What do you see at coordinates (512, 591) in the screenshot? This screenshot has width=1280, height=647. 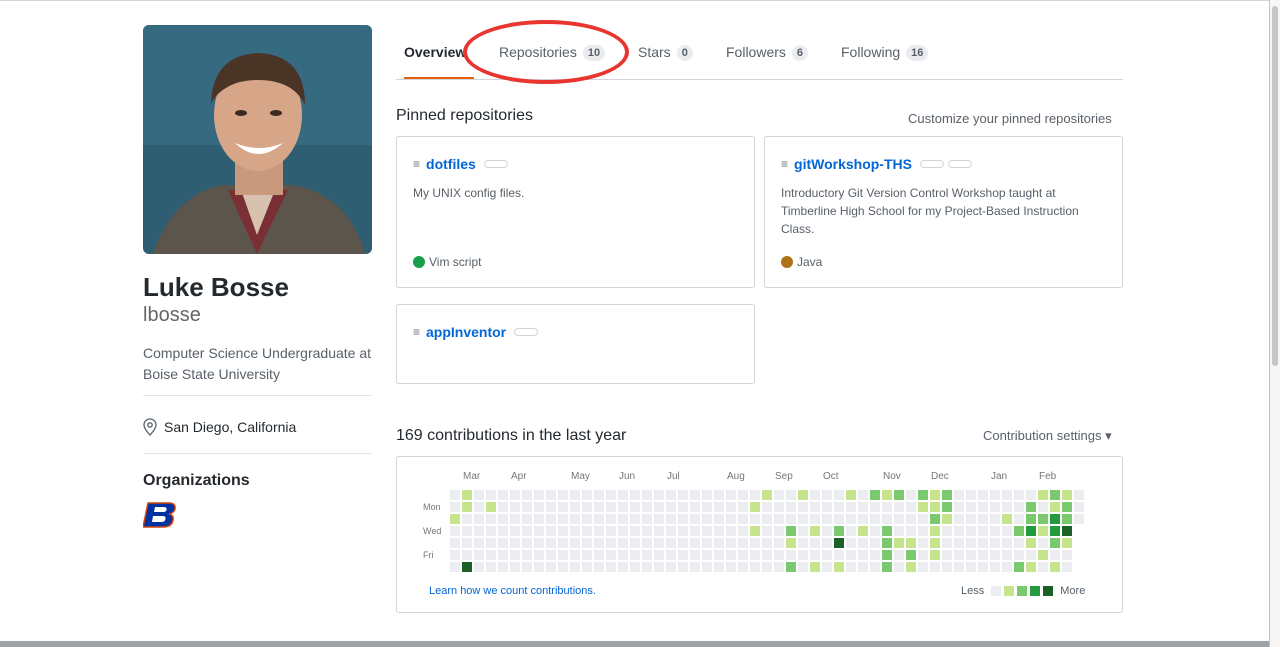 I see `learn-contributions-link: Learn how we count contributions.` at bounding box center [512, 591].